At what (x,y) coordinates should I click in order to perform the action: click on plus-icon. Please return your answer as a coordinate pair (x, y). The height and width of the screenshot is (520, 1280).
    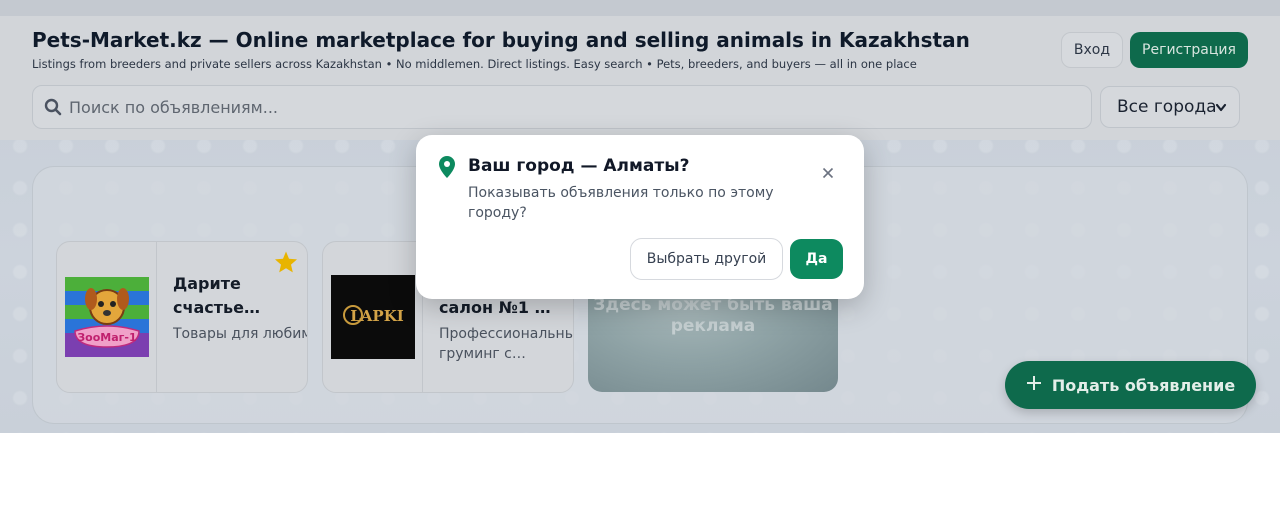
    Looking at the image, I should click on (1034, 385).